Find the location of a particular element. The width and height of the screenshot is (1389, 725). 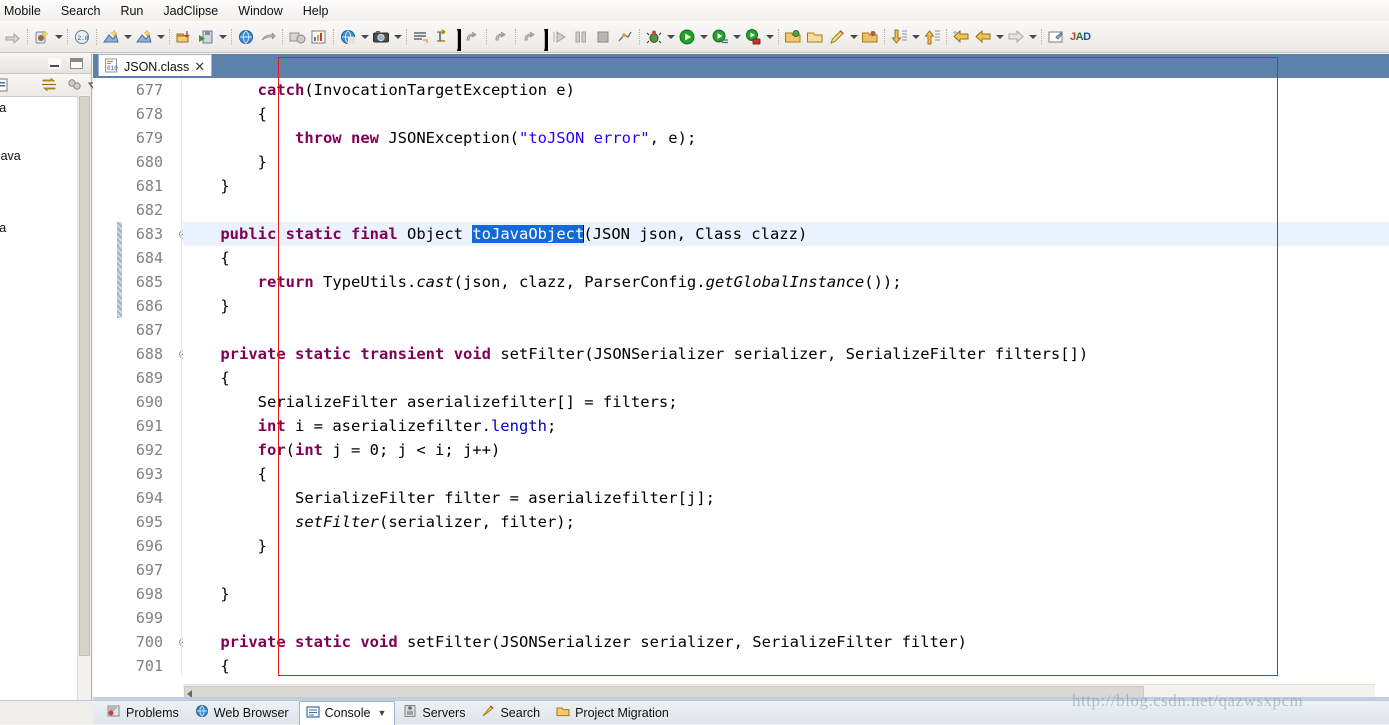

menu-item-run: Run is located at coordinates (131, 11).